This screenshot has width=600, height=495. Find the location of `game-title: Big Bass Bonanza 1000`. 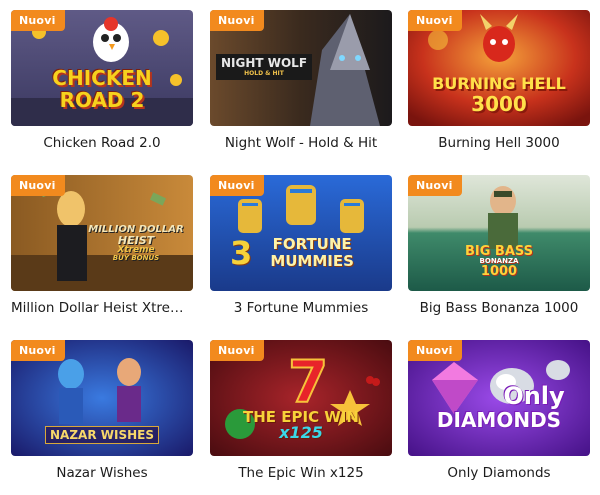

game-title: Big Bass Bonanza 1000 is located at coordinates (499, 308).